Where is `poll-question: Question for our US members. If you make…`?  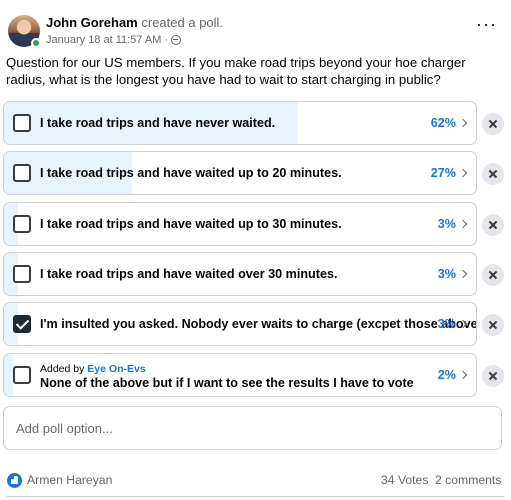 poll-question: Question for our US members. If you make… is located at coordinates (236, 71).